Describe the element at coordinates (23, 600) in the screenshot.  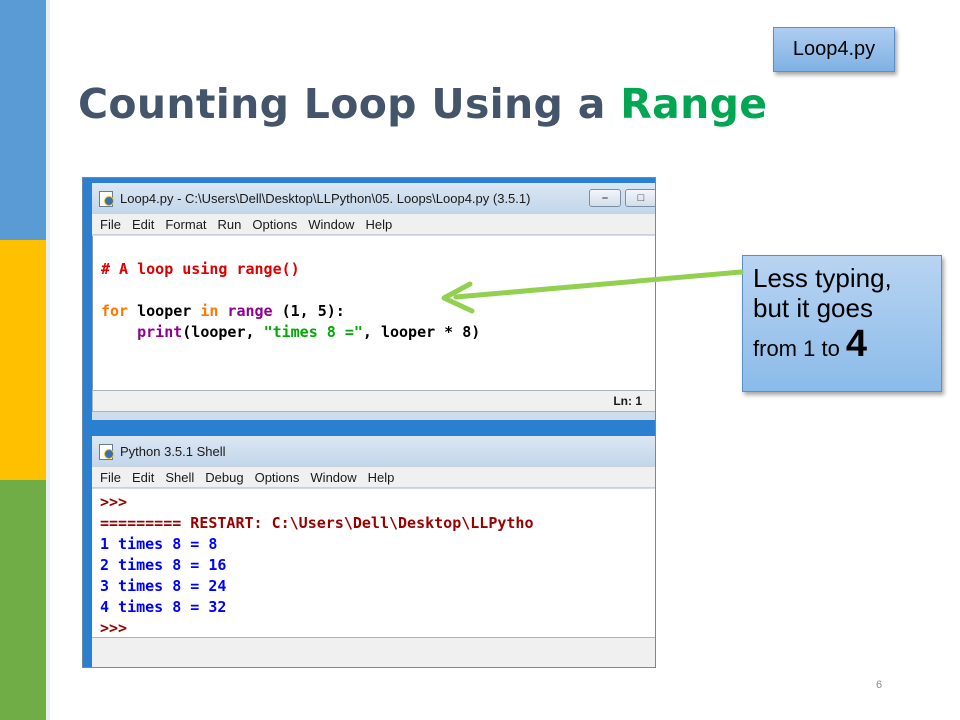
I see `stripe-green` at that location.